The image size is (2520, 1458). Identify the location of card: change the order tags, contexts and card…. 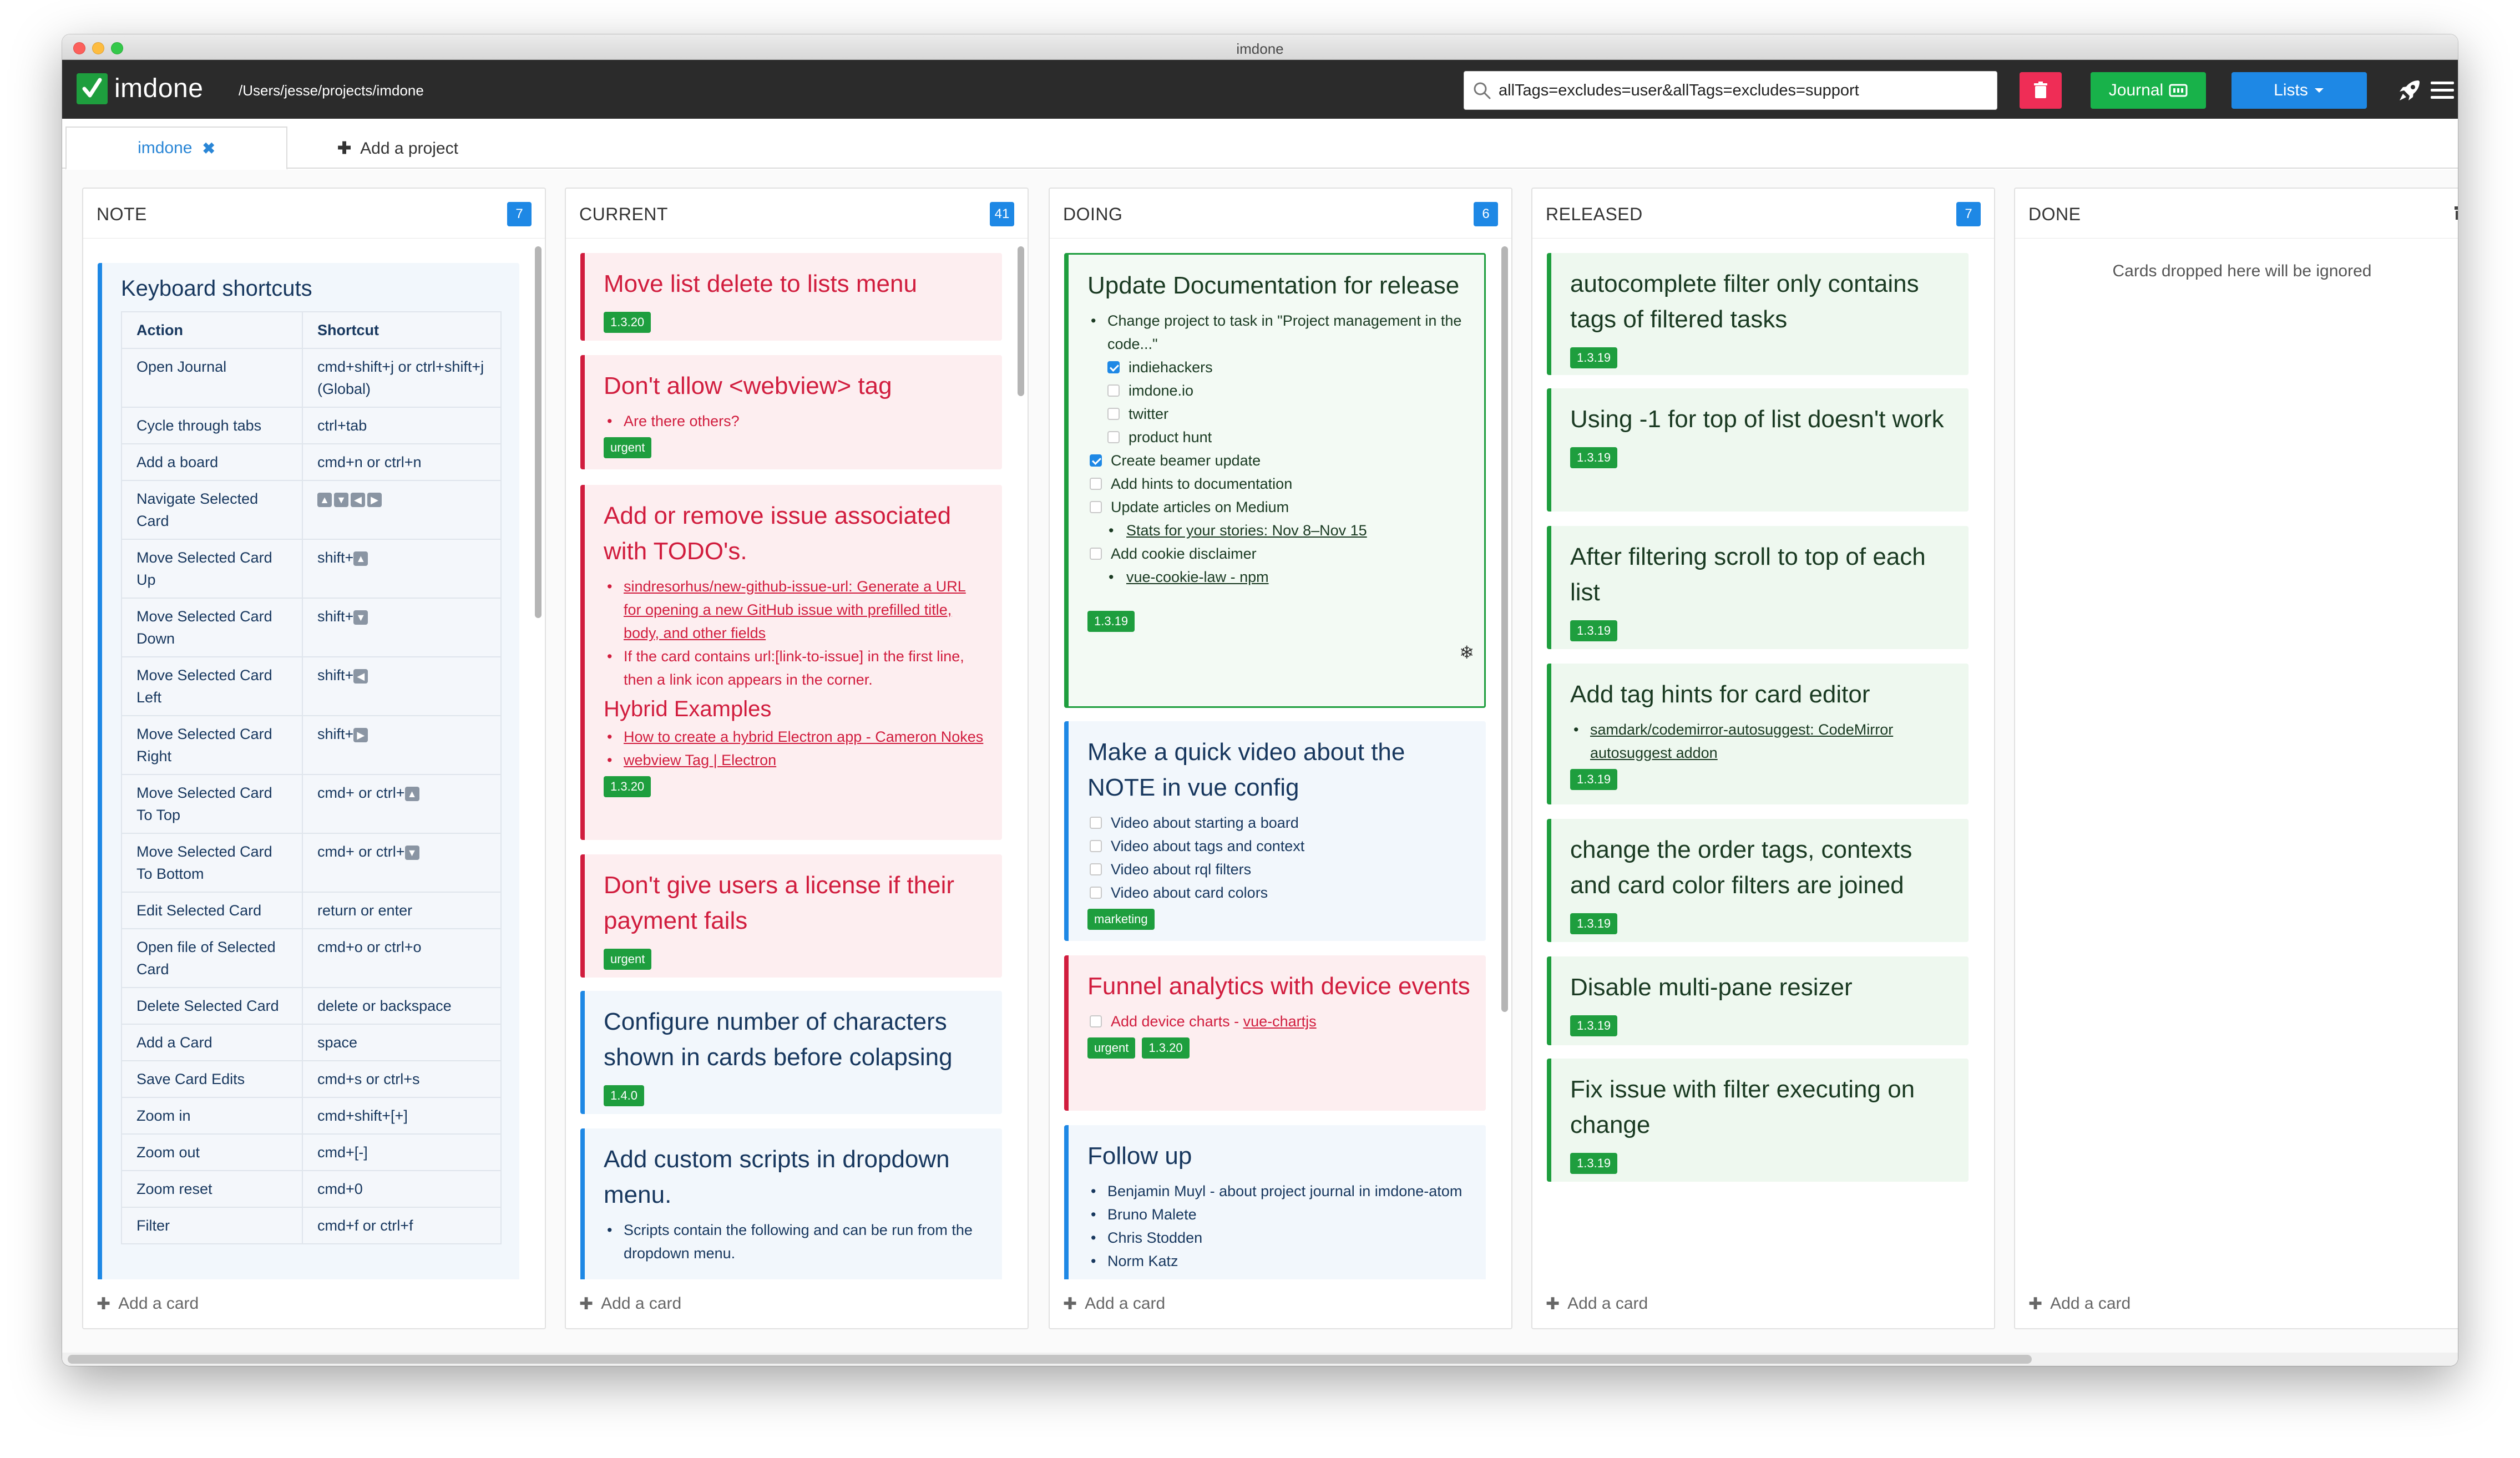
(1758, 880).